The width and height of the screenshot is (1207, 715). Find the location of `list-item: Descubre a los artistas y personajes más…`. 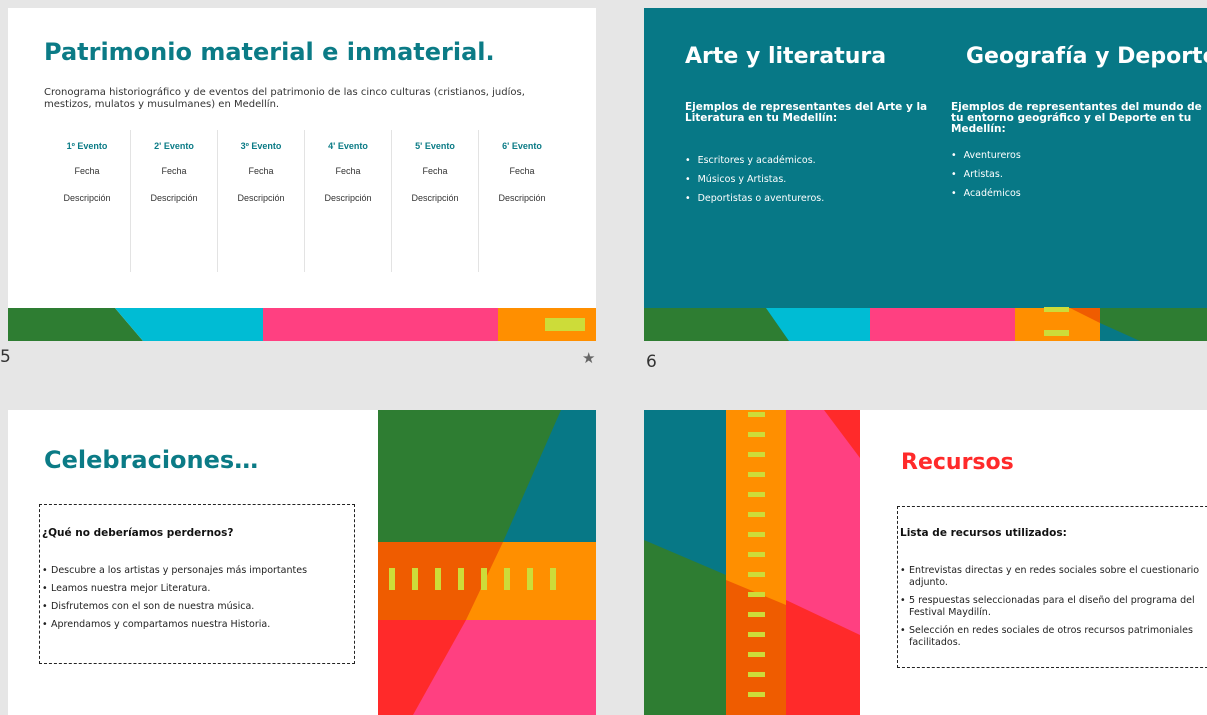

list-item: Descubre a los artistas y personajes más… is located at coordinates (197, 571).